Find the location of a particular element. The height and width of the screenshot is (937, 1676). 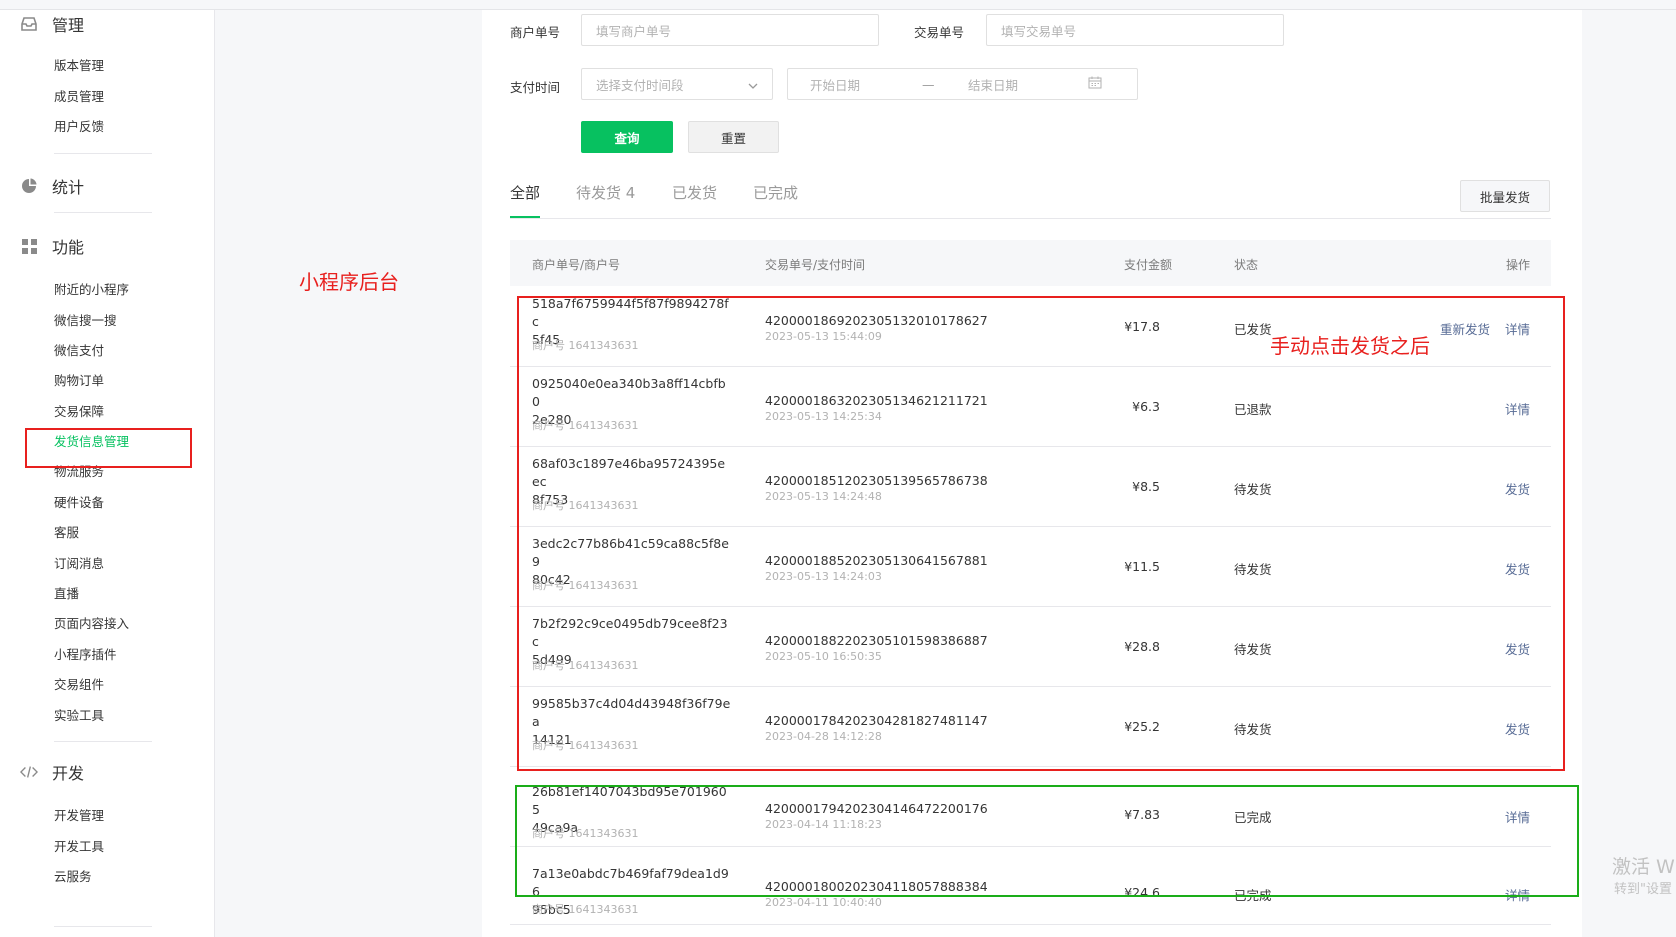

activation-watermark-line2: 转到"设置 is located at coordinates (1643, 889).